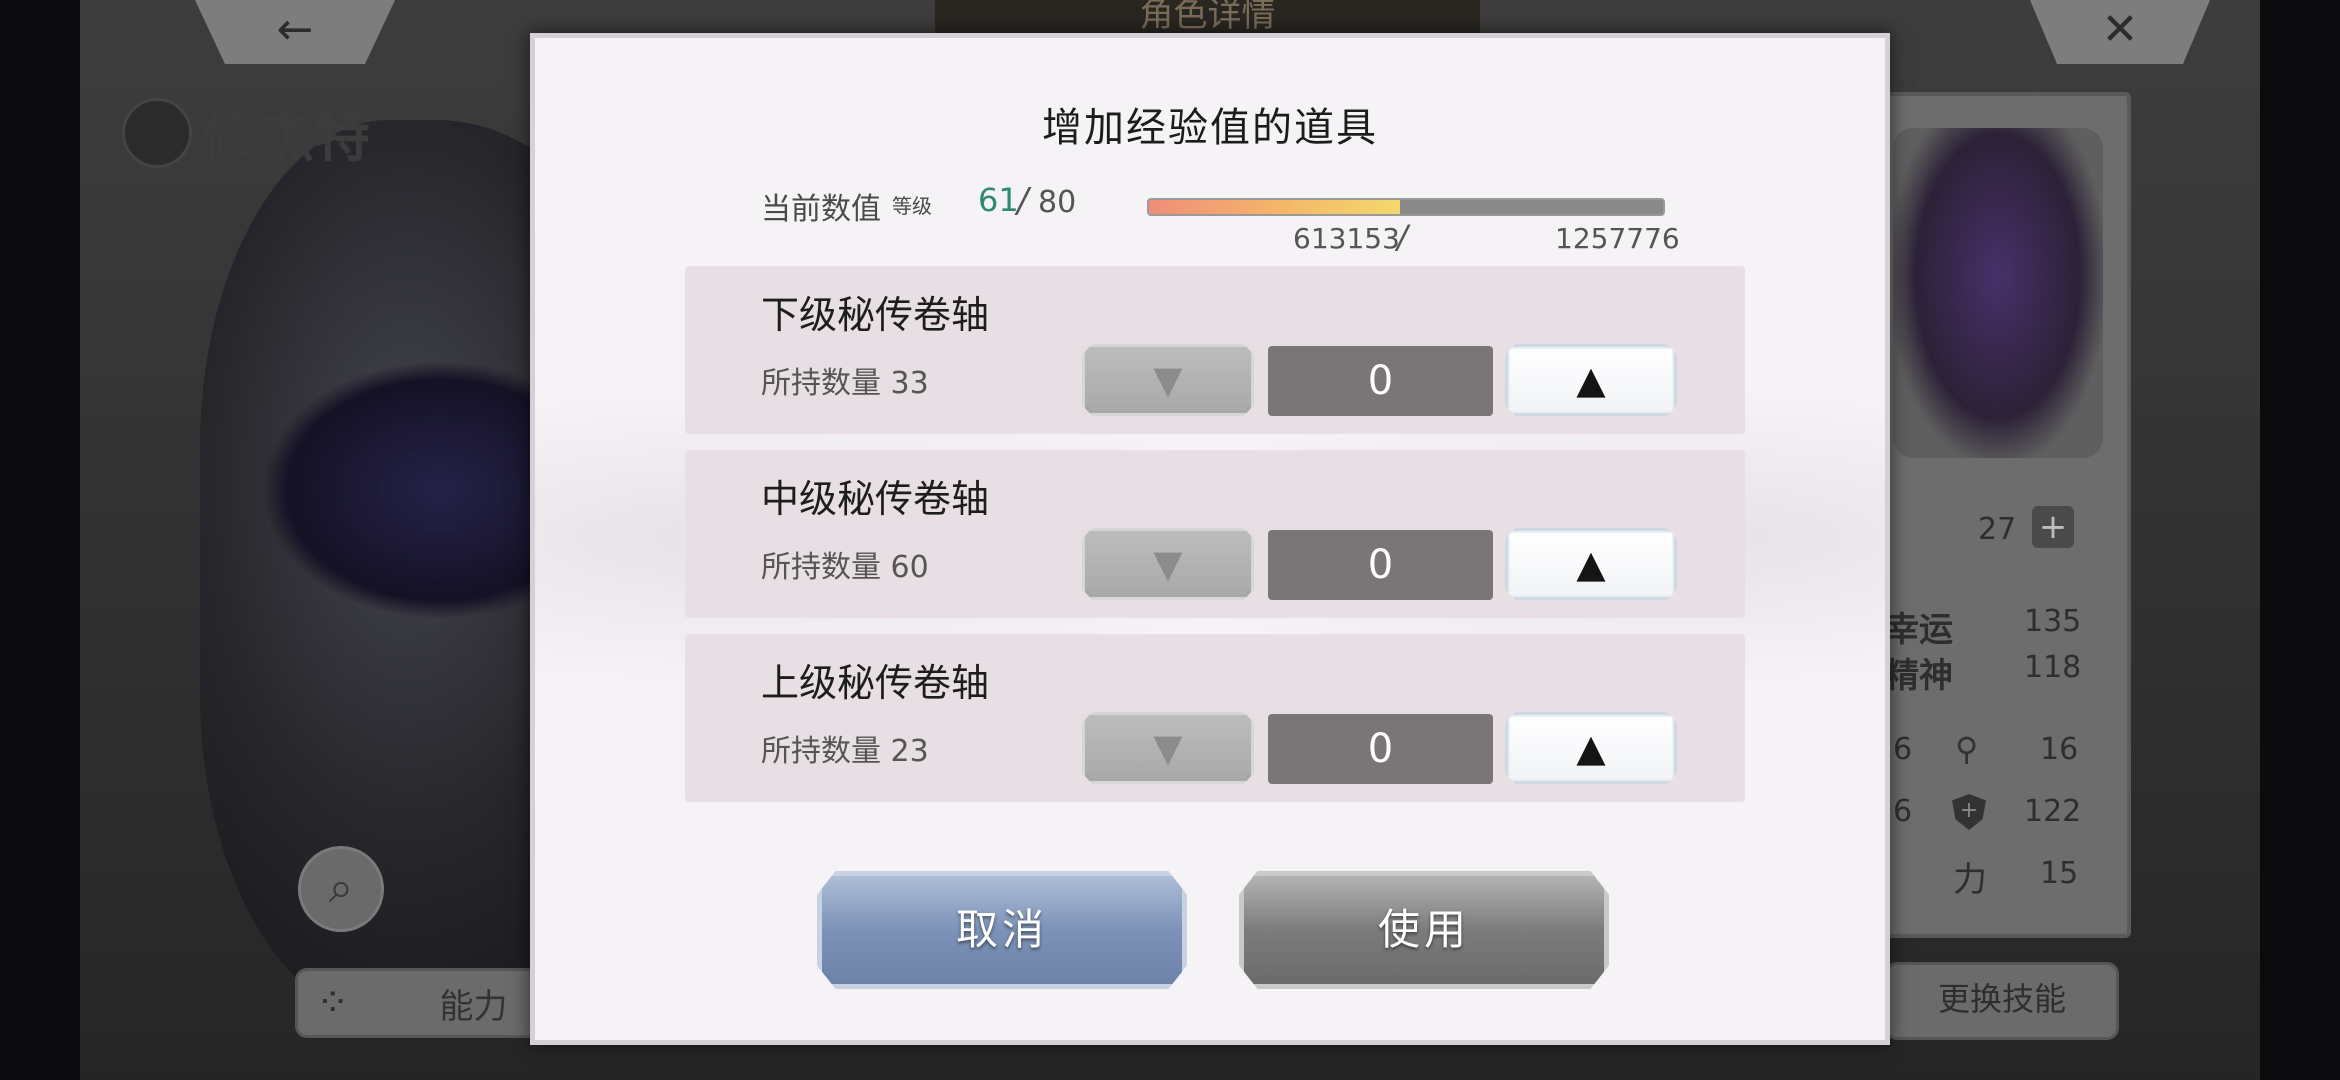 The width and height of the screenshot is (2340, 1080). What do you see at coordinates (1617, 238) in the screenshot?
I see `exp-max: 1257776` at bounding box center [1617, 238].